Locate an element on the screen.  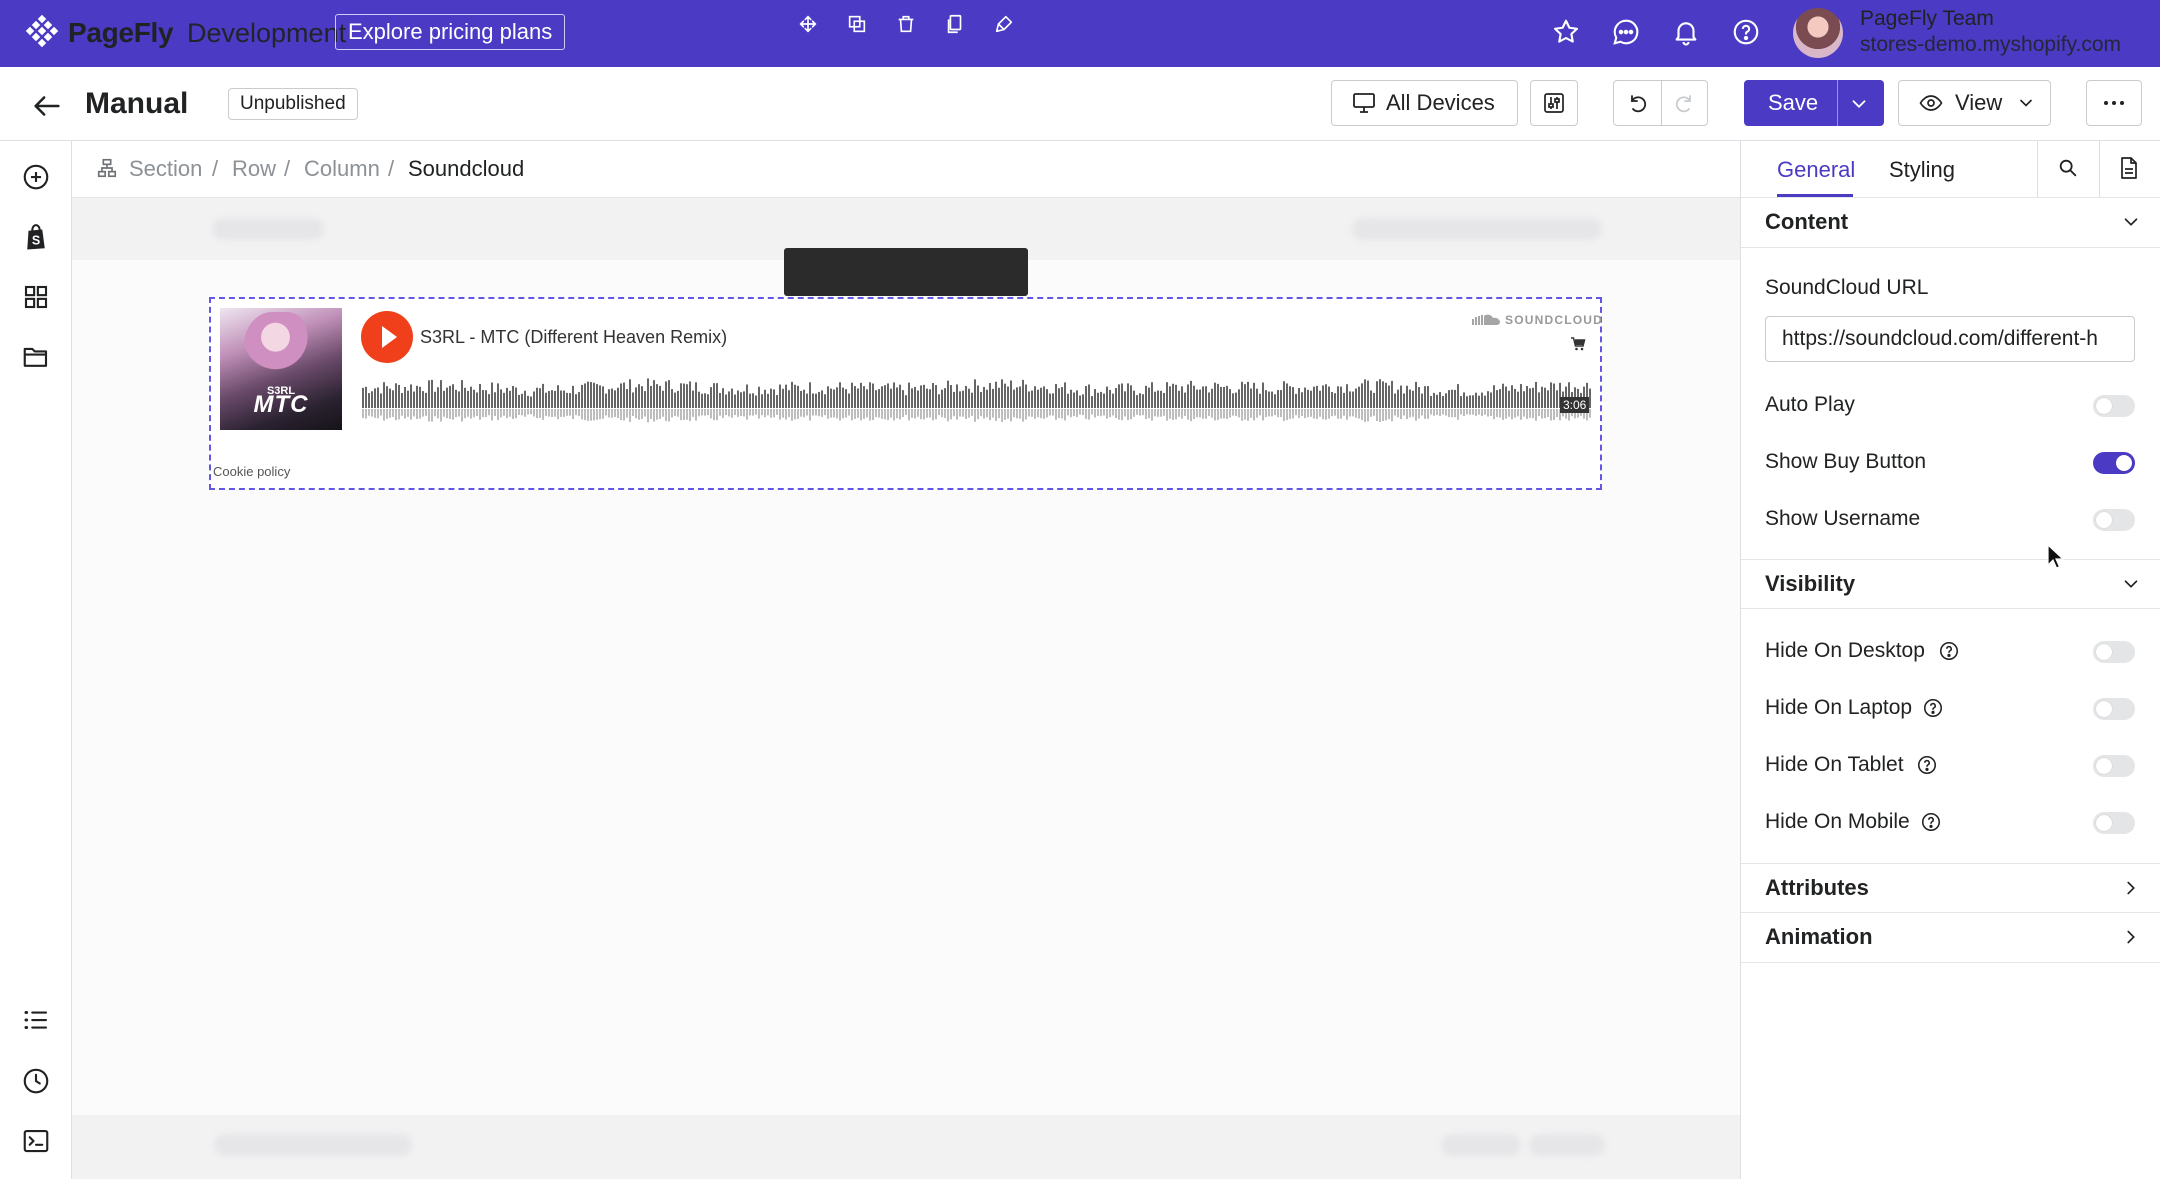
shopify-icon: S is located at coordinates (36, 237).